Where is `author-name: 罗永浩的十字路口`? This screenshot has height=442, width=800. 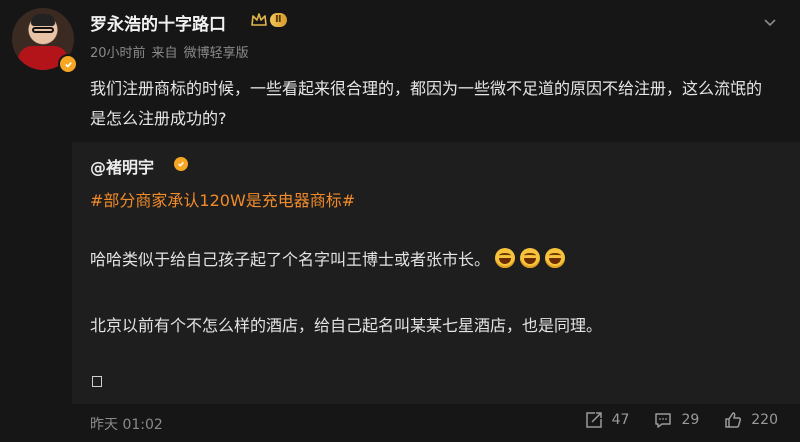 author-name: 罗永浩的十字路口 is located at coordinates (158, 22).